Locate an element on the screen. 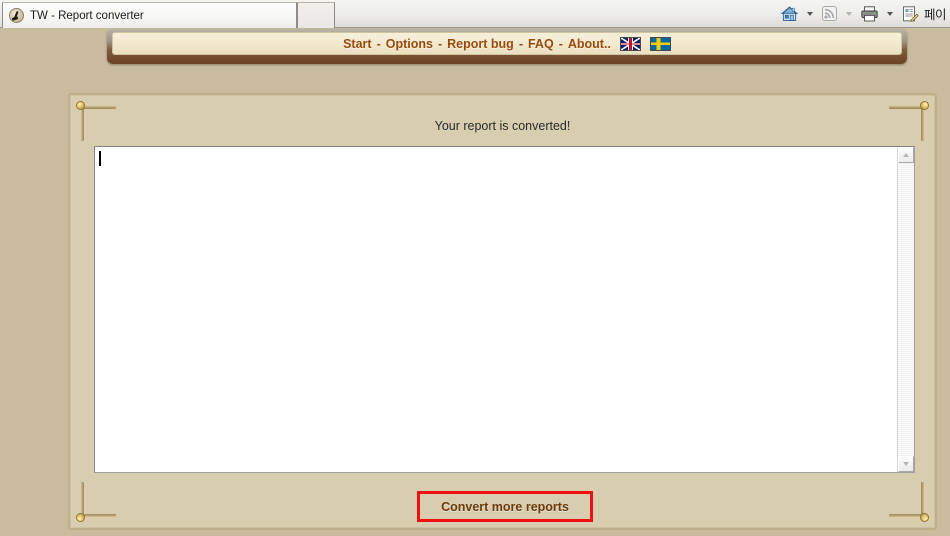 This screenshot has height=536, width=950. scroll-up-arrow-icon is located at coordinates (906, 155).